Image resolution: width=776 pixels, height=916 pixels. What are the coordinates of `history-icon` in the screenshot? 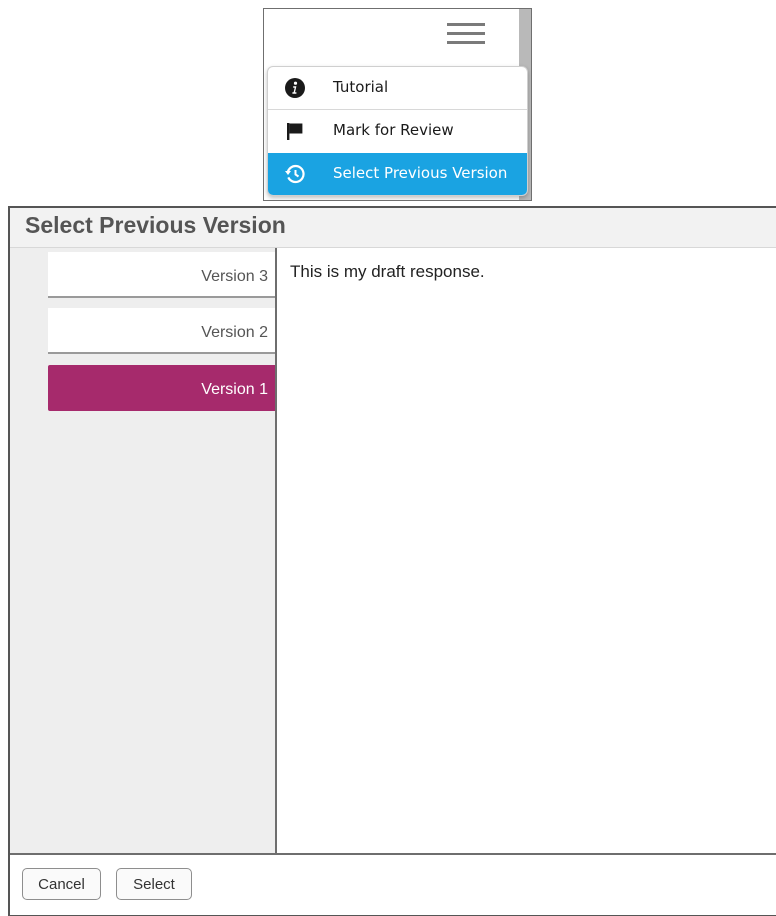 It's located at (295, 174).